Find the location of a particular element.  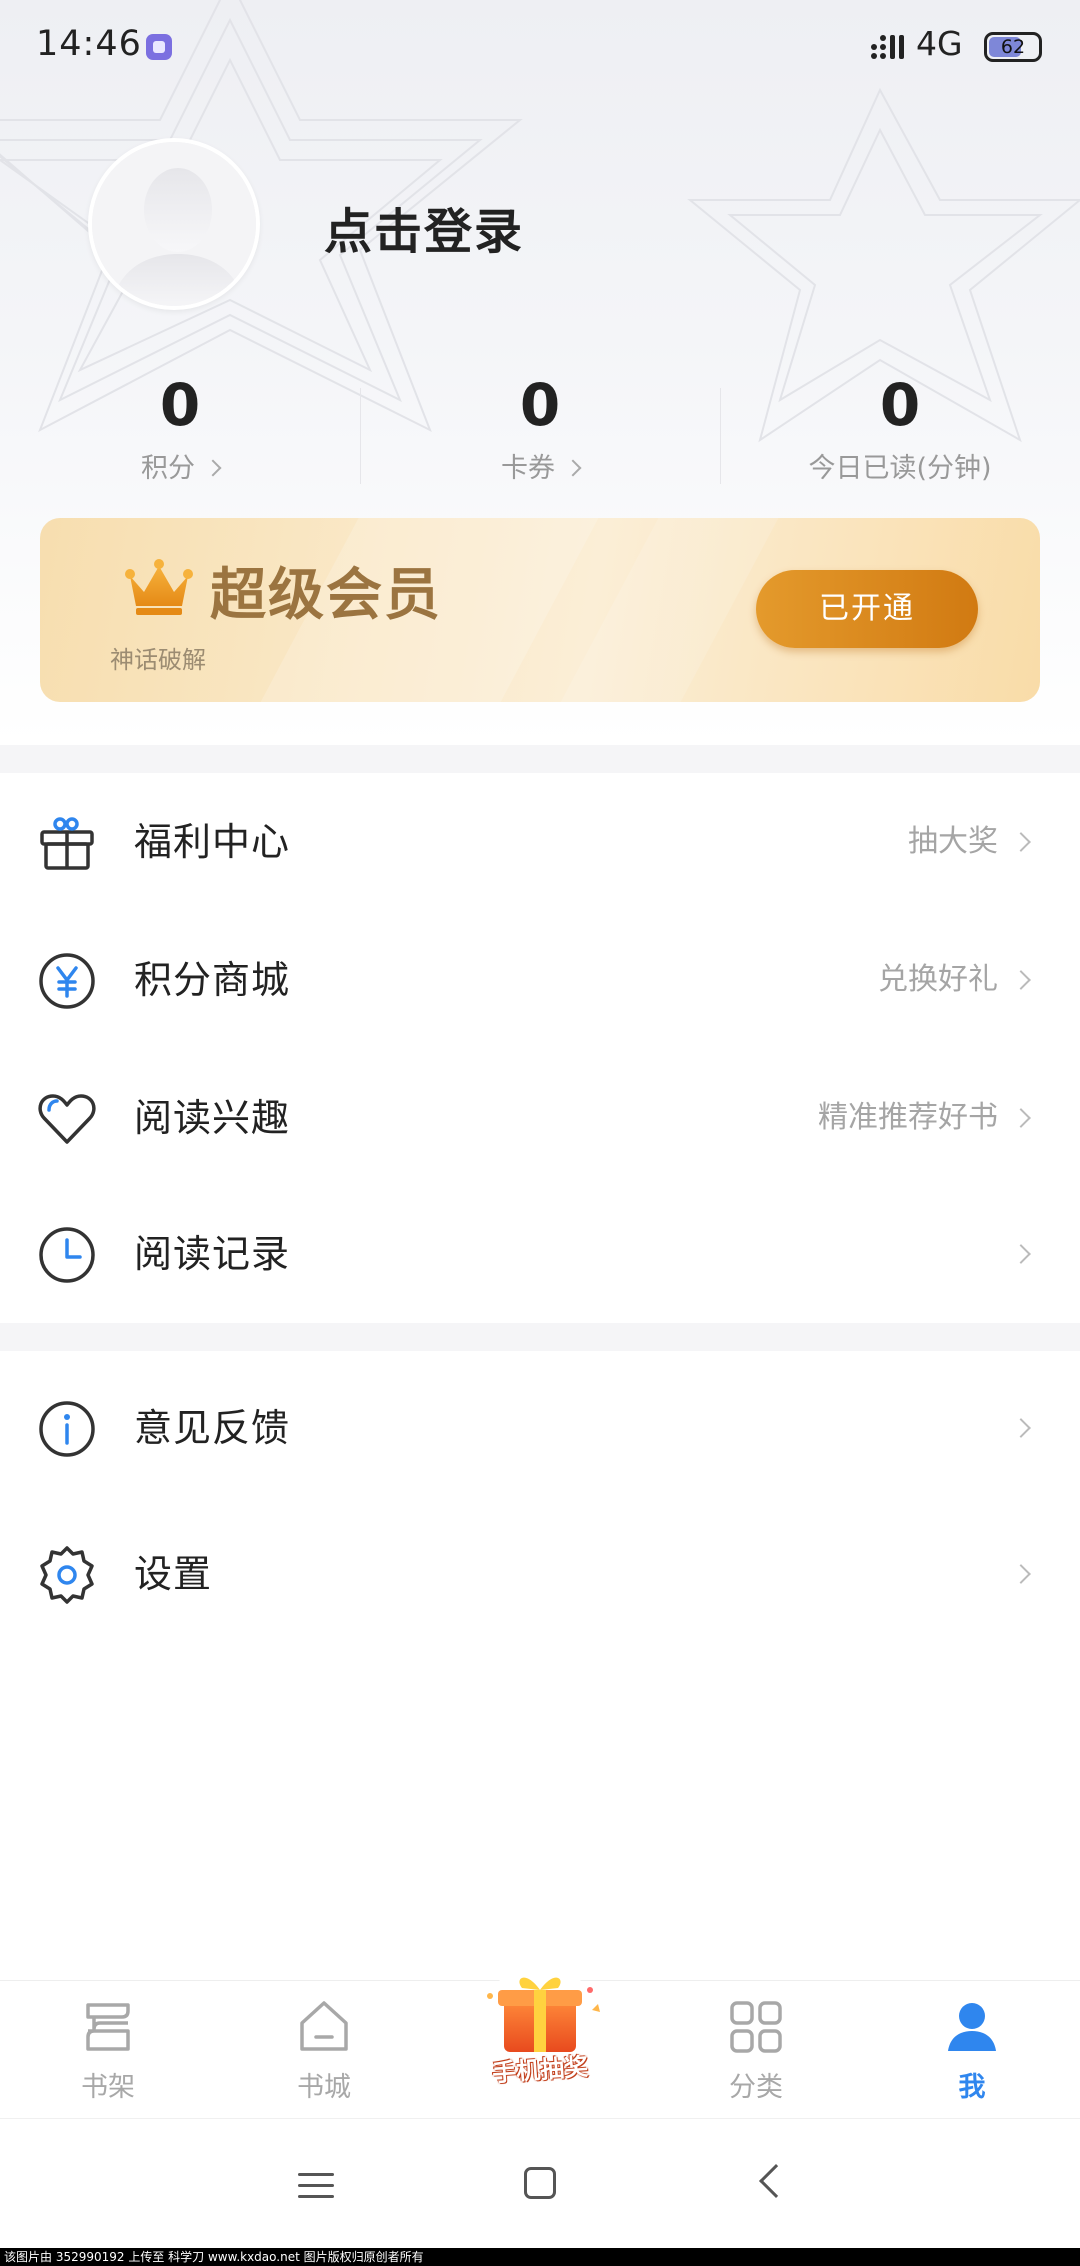

menu-item-reading-interests: 阅读兴趣 精准推荐好书 is located at coordinates (540, 1118).